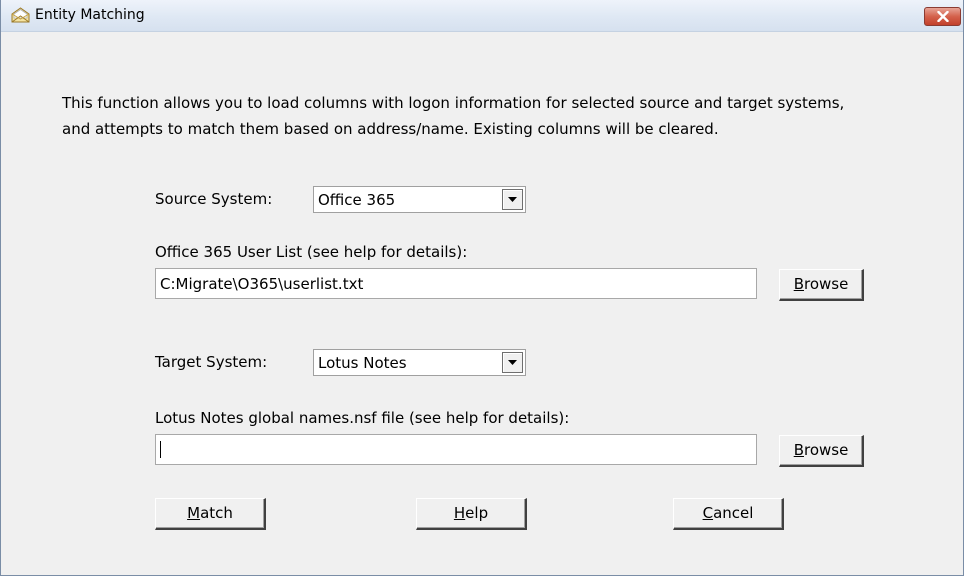 Image resolution: width=964 pixels, height=577 pixels. What do you see at coordinates (798, 284) in the screenshot?
I see `source-browse-accel: B` at bounding box center [798, 284].